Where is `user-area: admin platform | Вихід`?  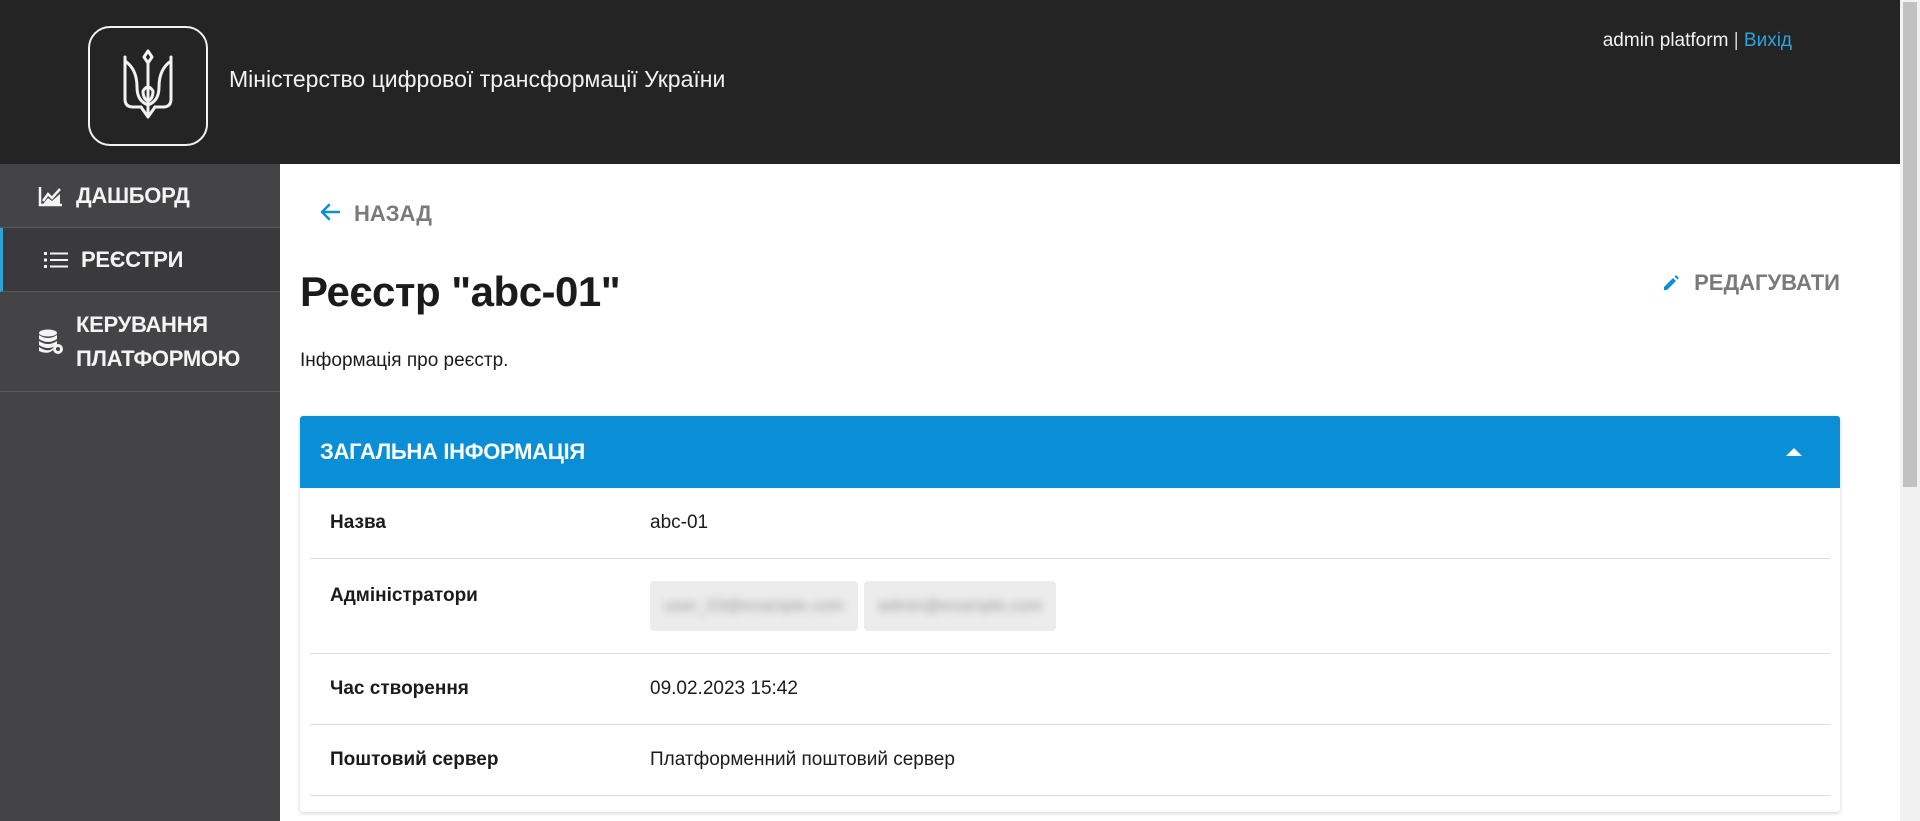 user-area: admin platform | Вихід is located at coordinates (1697, 41).